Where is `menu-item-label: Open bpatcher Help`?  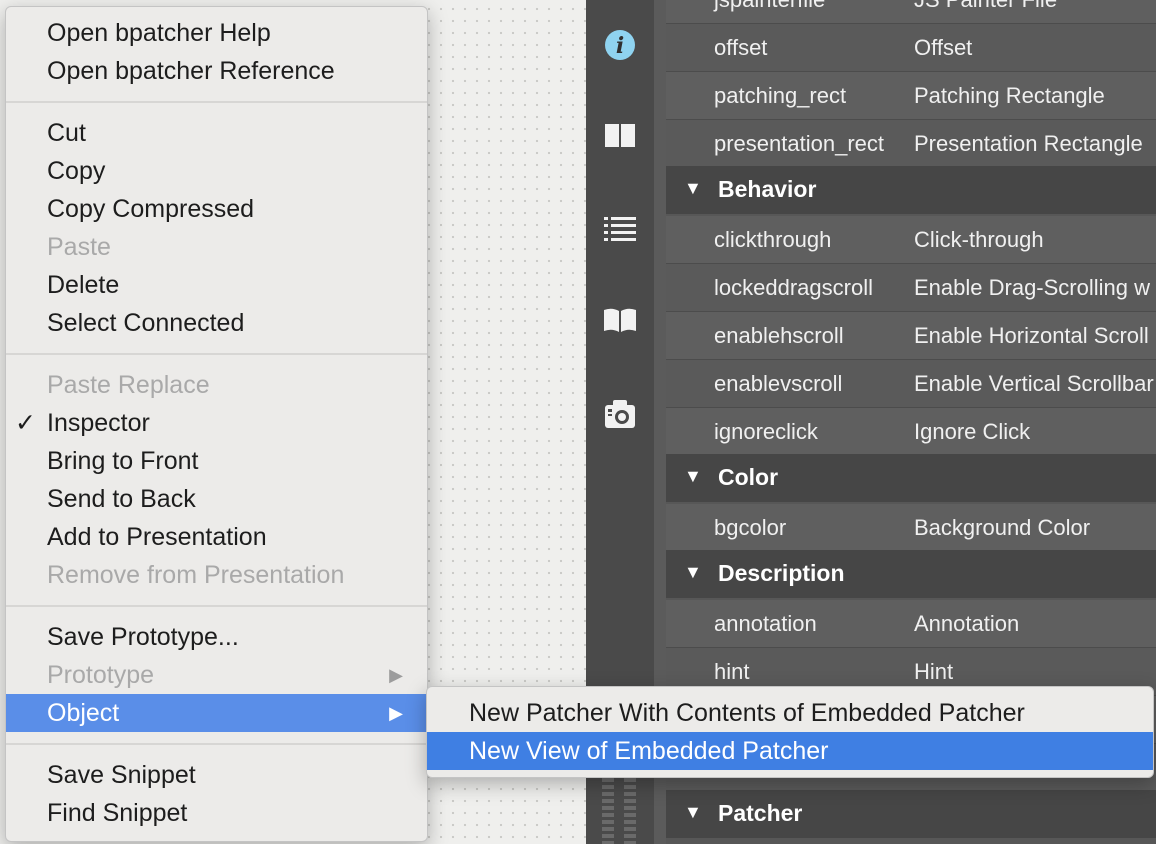 menu-item-label: Open bpatcher Help is located at coordinates (159, 33).